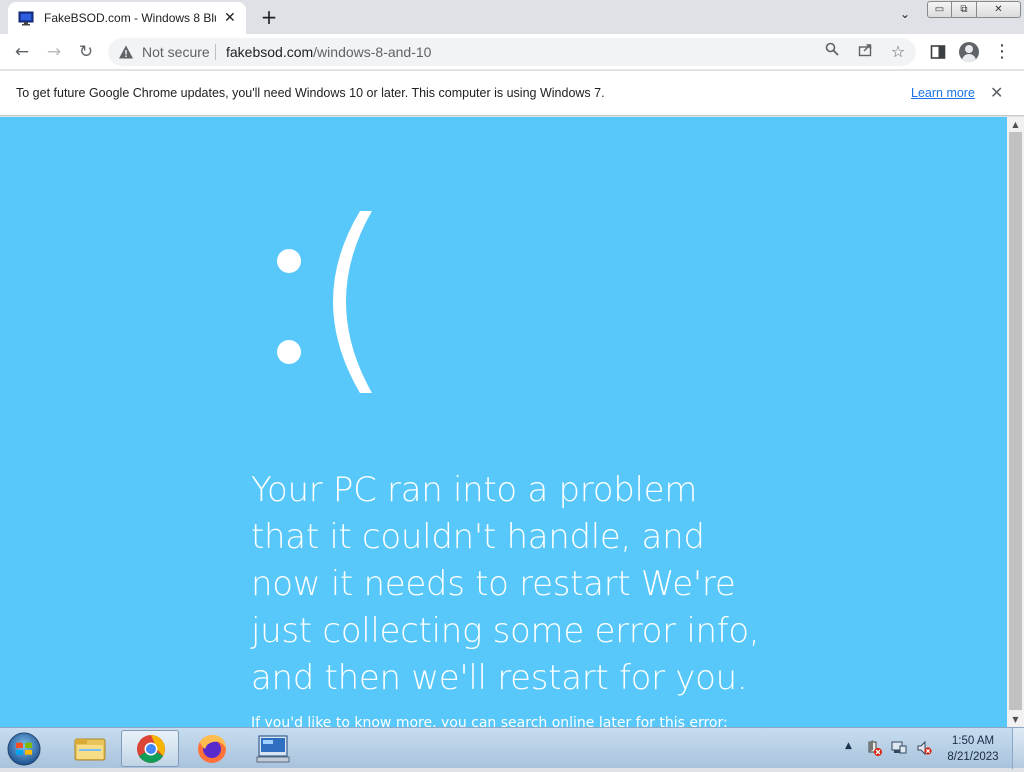  What do you see at coordinates (943, 93) in the screenshot?
I see `learn-more-link: Learn more` at bounding box center [943, 93].